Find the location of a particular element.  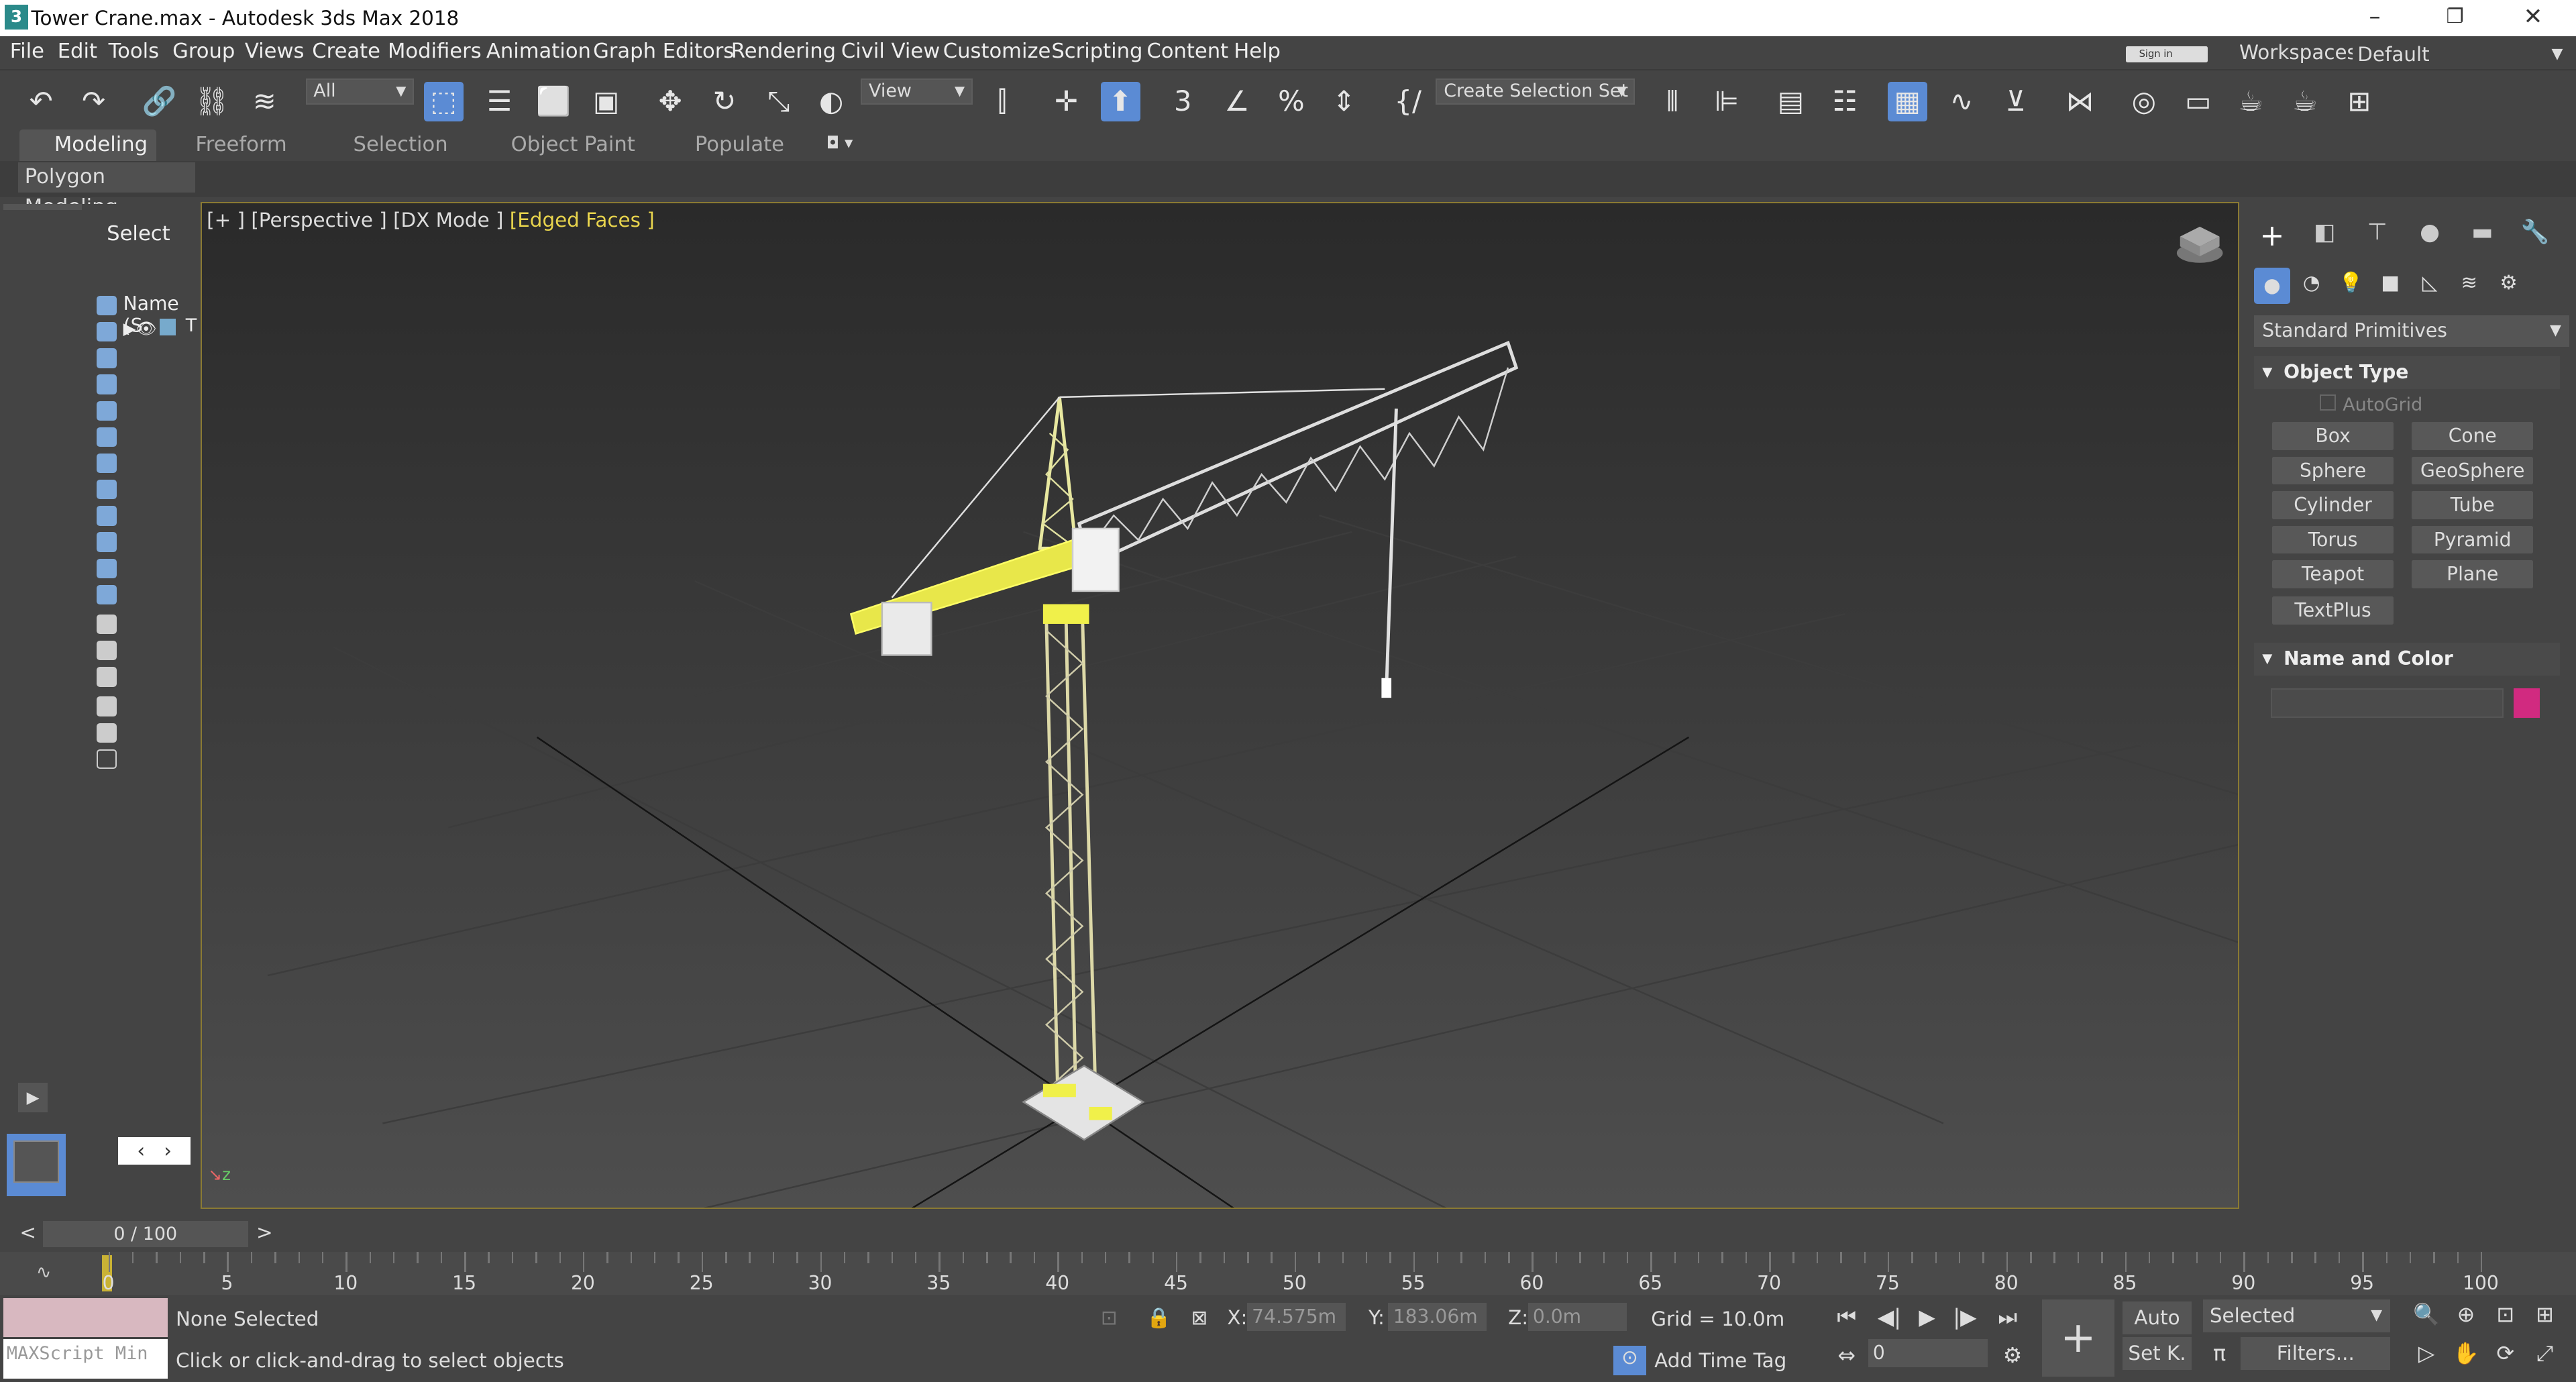

next-frame-icon: |▶ is located at coordinates (1965, 1319).